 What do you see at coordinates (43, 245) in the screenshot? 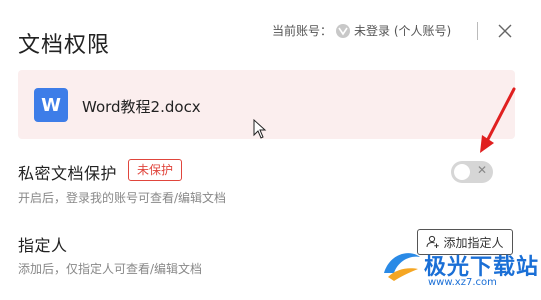
I see `designated-person-title: 指定人` at bounding box center [43, 245].